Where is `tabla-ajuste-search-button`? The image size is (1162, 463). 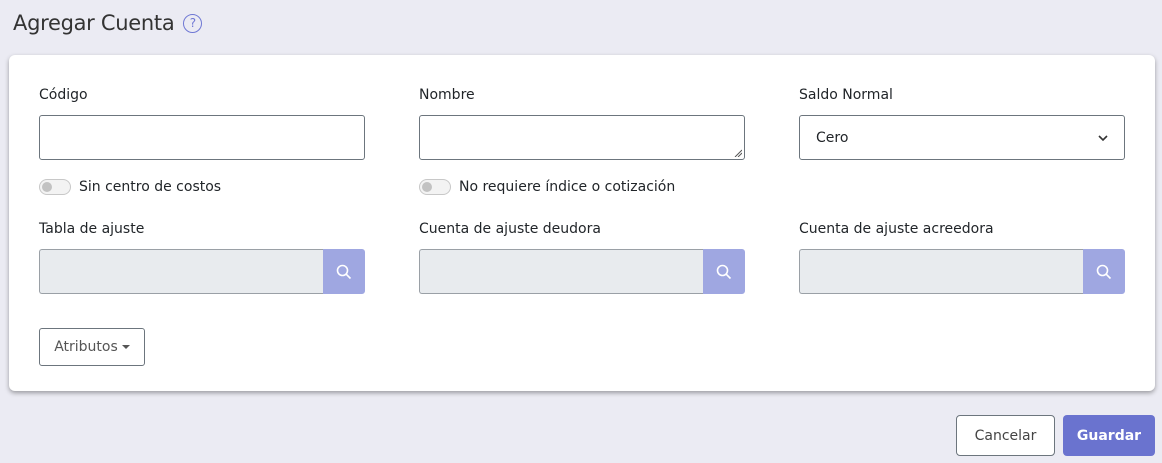
tabla-ajuste-search-button is located at coordinates (344, 271).